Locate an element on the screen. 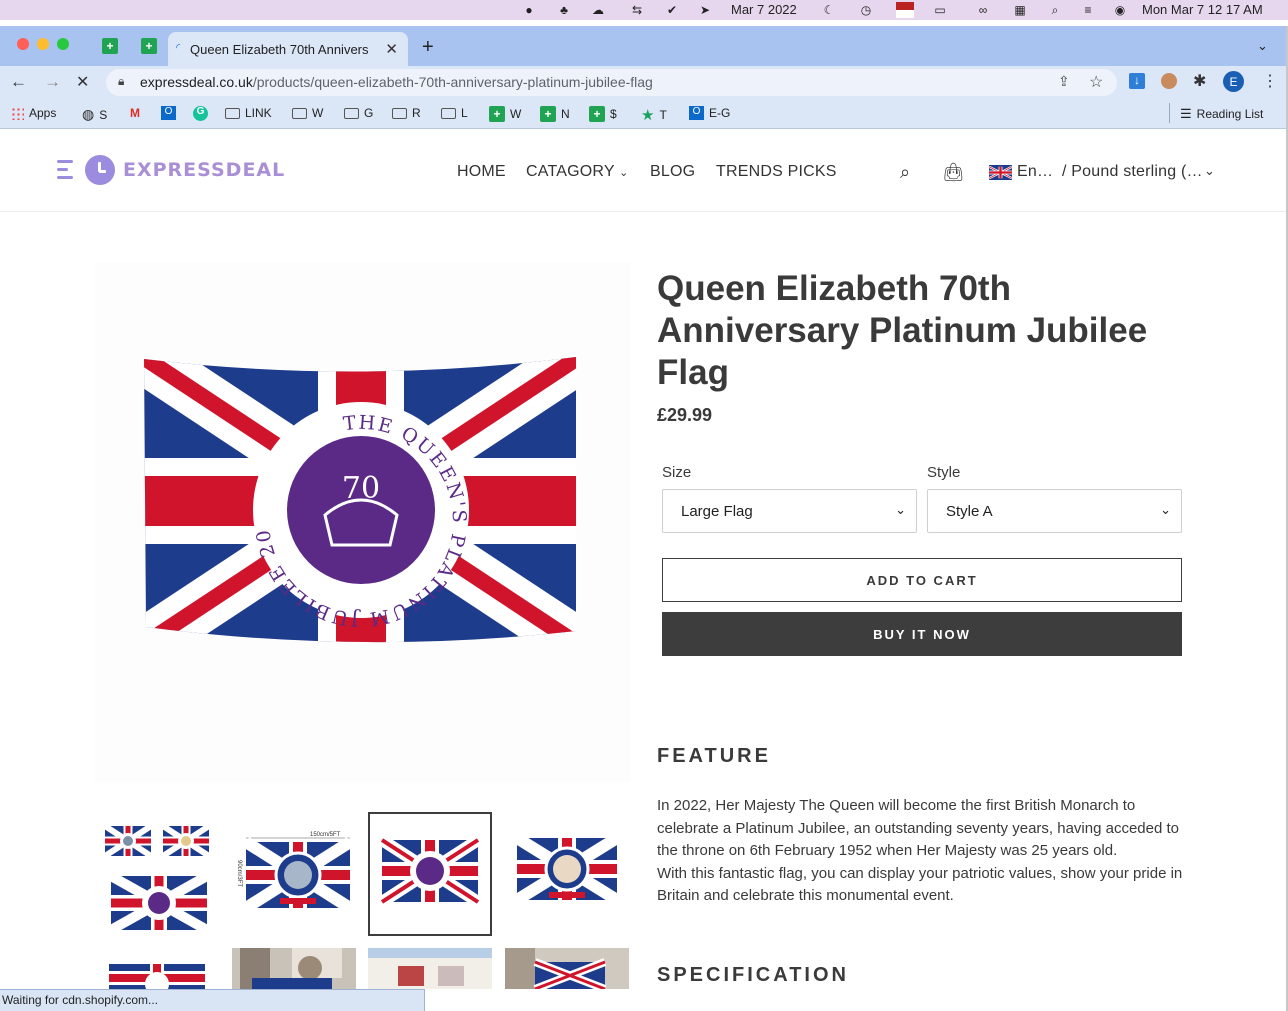  style-label: Style is located at coordinates (944, 472).